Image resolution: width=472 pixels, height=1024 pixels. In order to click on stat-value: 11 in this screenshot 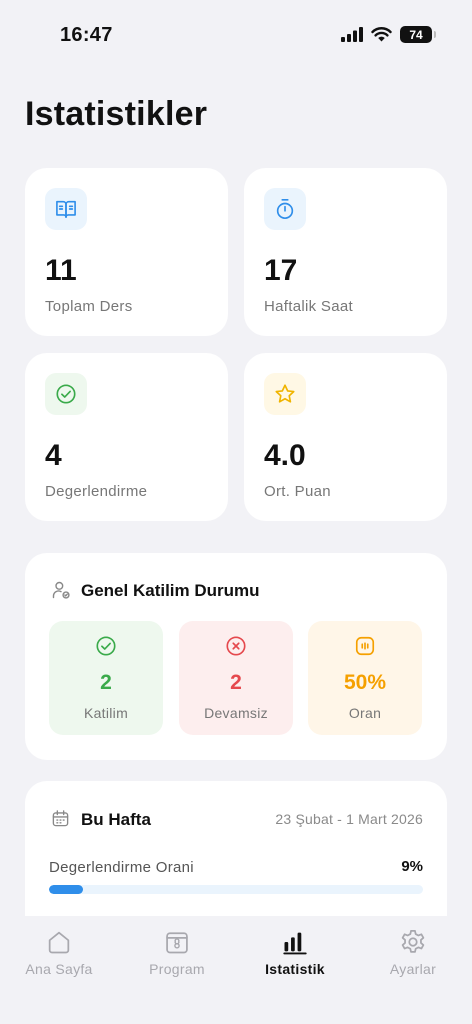, I will do `click(61, 270)`.